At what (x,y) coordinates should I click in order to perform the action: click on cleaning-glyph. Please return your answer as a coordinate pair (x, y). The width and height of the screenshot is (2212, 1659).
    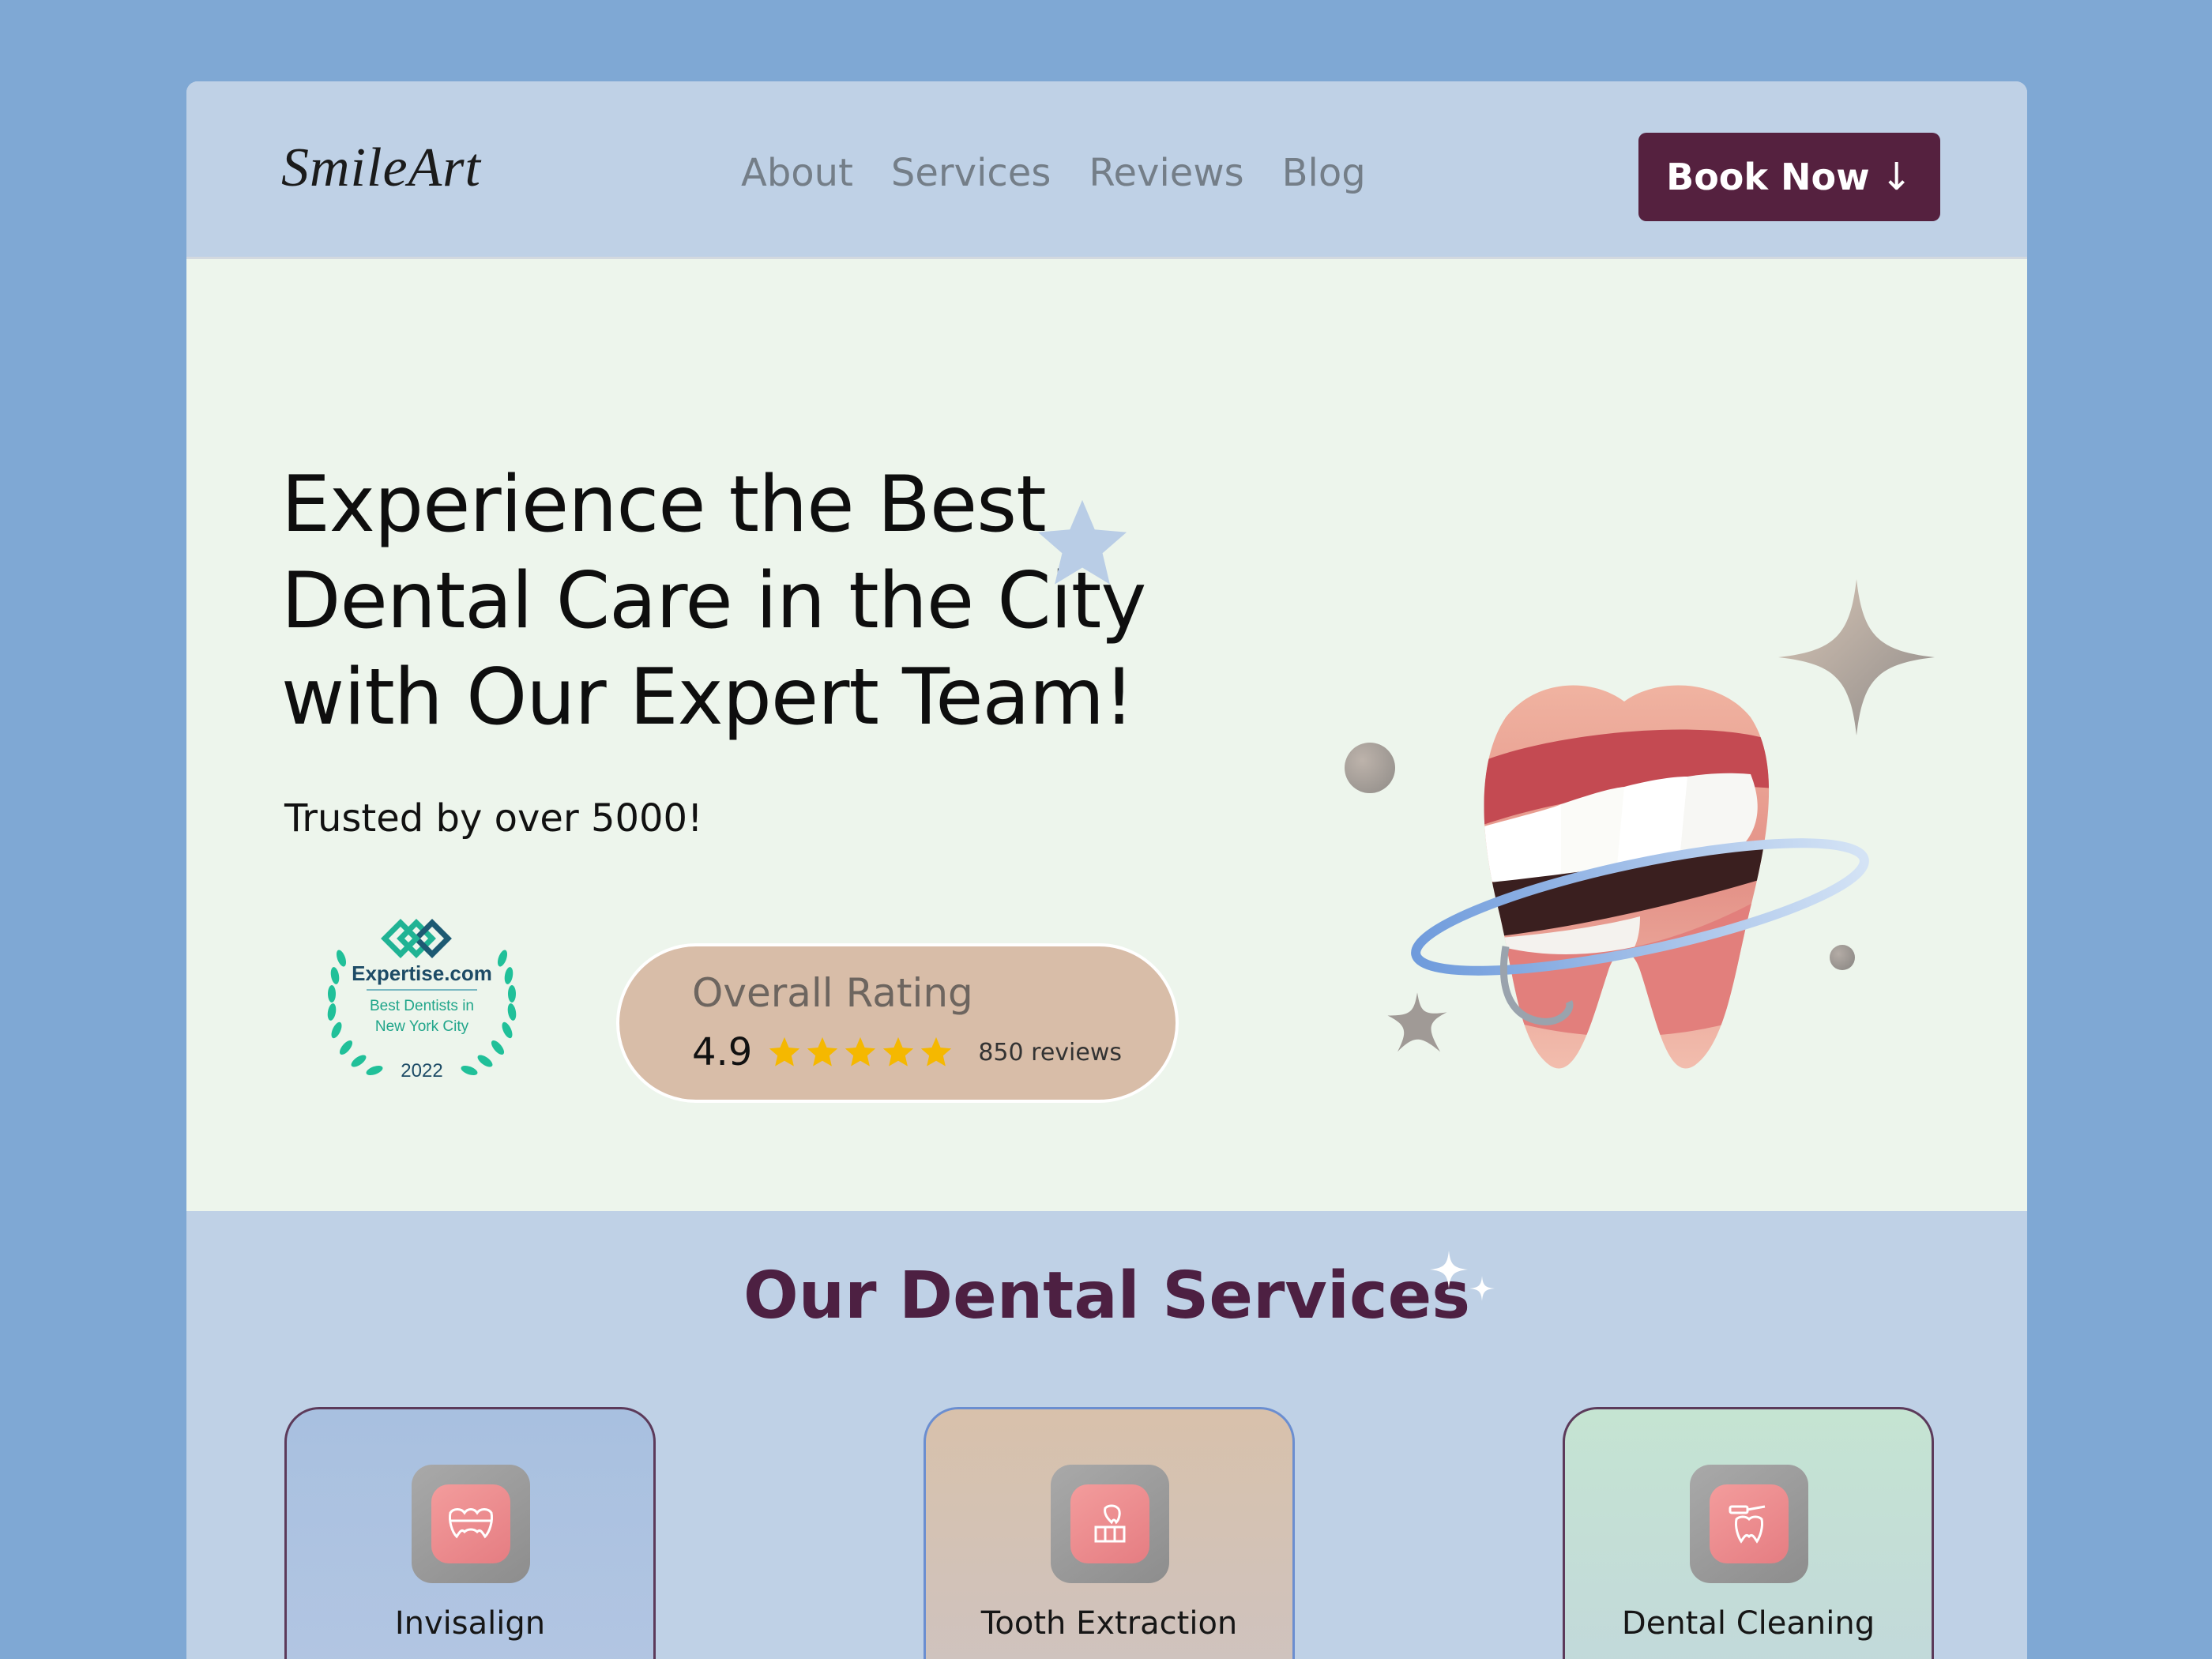
    Looking at the image, I should click on (1747, 1525).